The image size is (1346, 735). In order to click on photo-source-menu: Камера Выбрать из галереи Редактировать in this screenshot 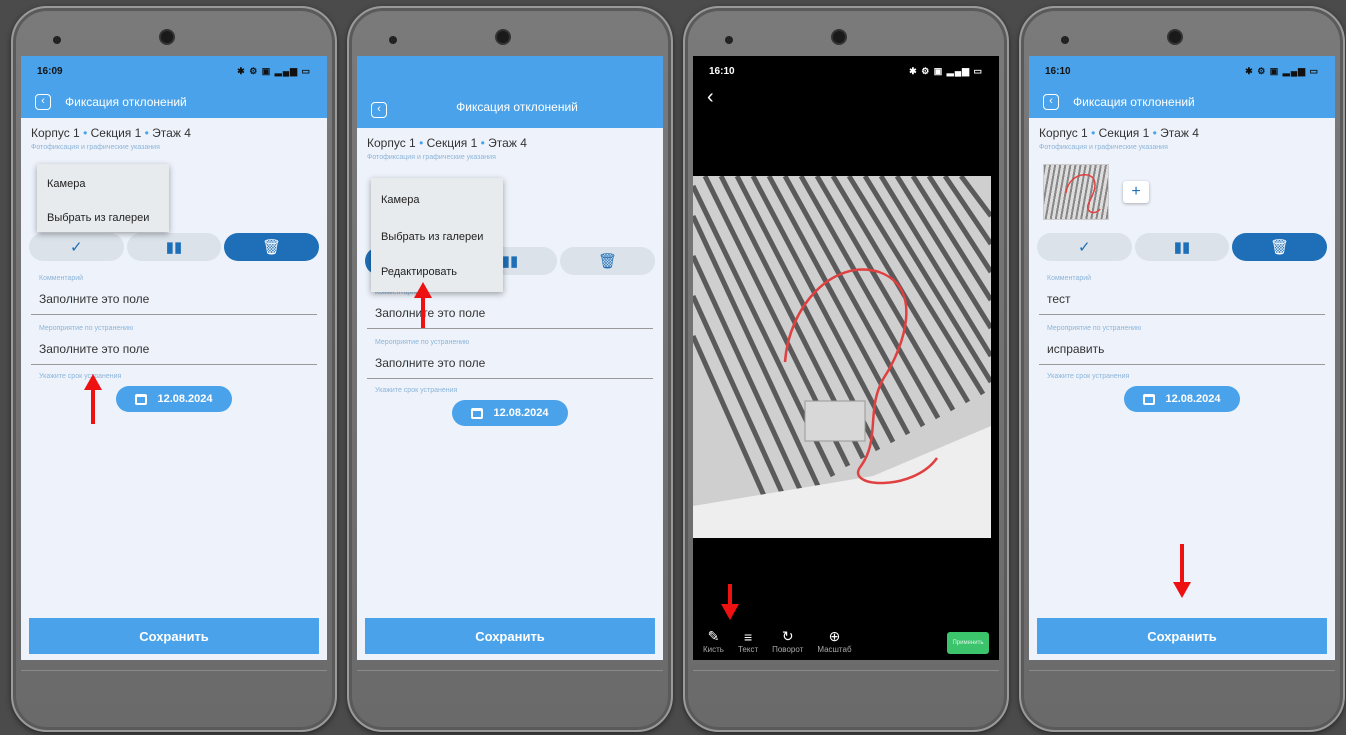, I will do `click(437, 235)`.